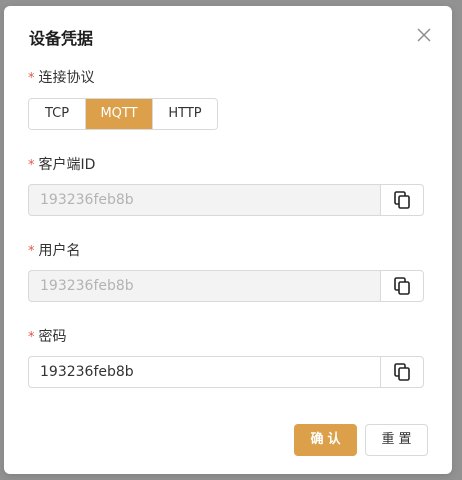 The image size is (462, 480). I want to click on client-id-label-row: * 客户端ID, so click(61, 165).